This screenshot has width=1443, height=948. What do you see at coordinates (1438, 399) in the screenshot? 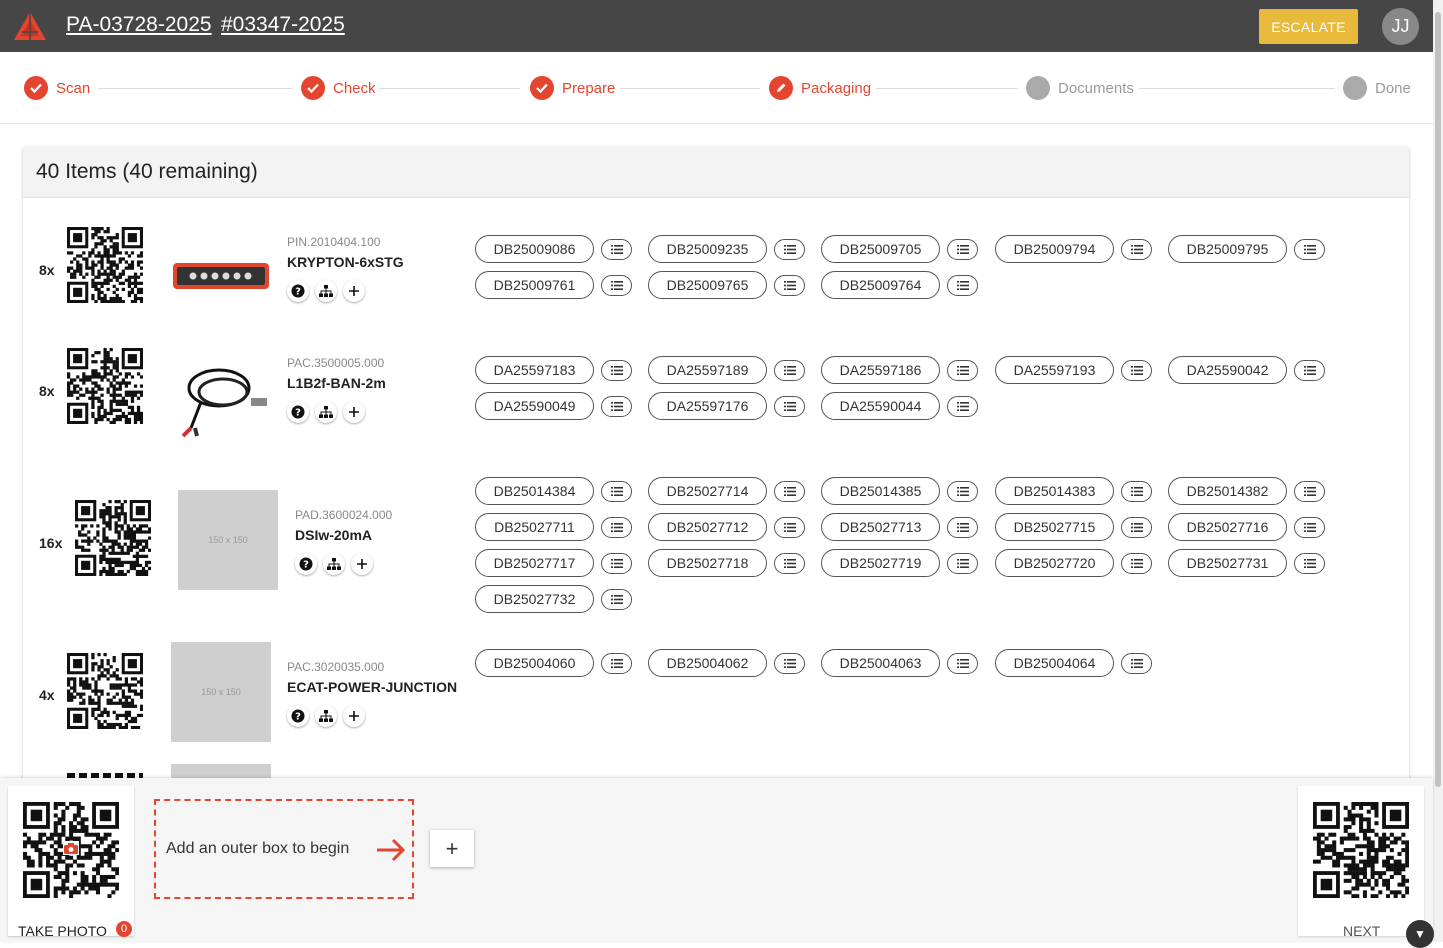
I see `scrollbar-thumb` at bounding box center [1438, 399].